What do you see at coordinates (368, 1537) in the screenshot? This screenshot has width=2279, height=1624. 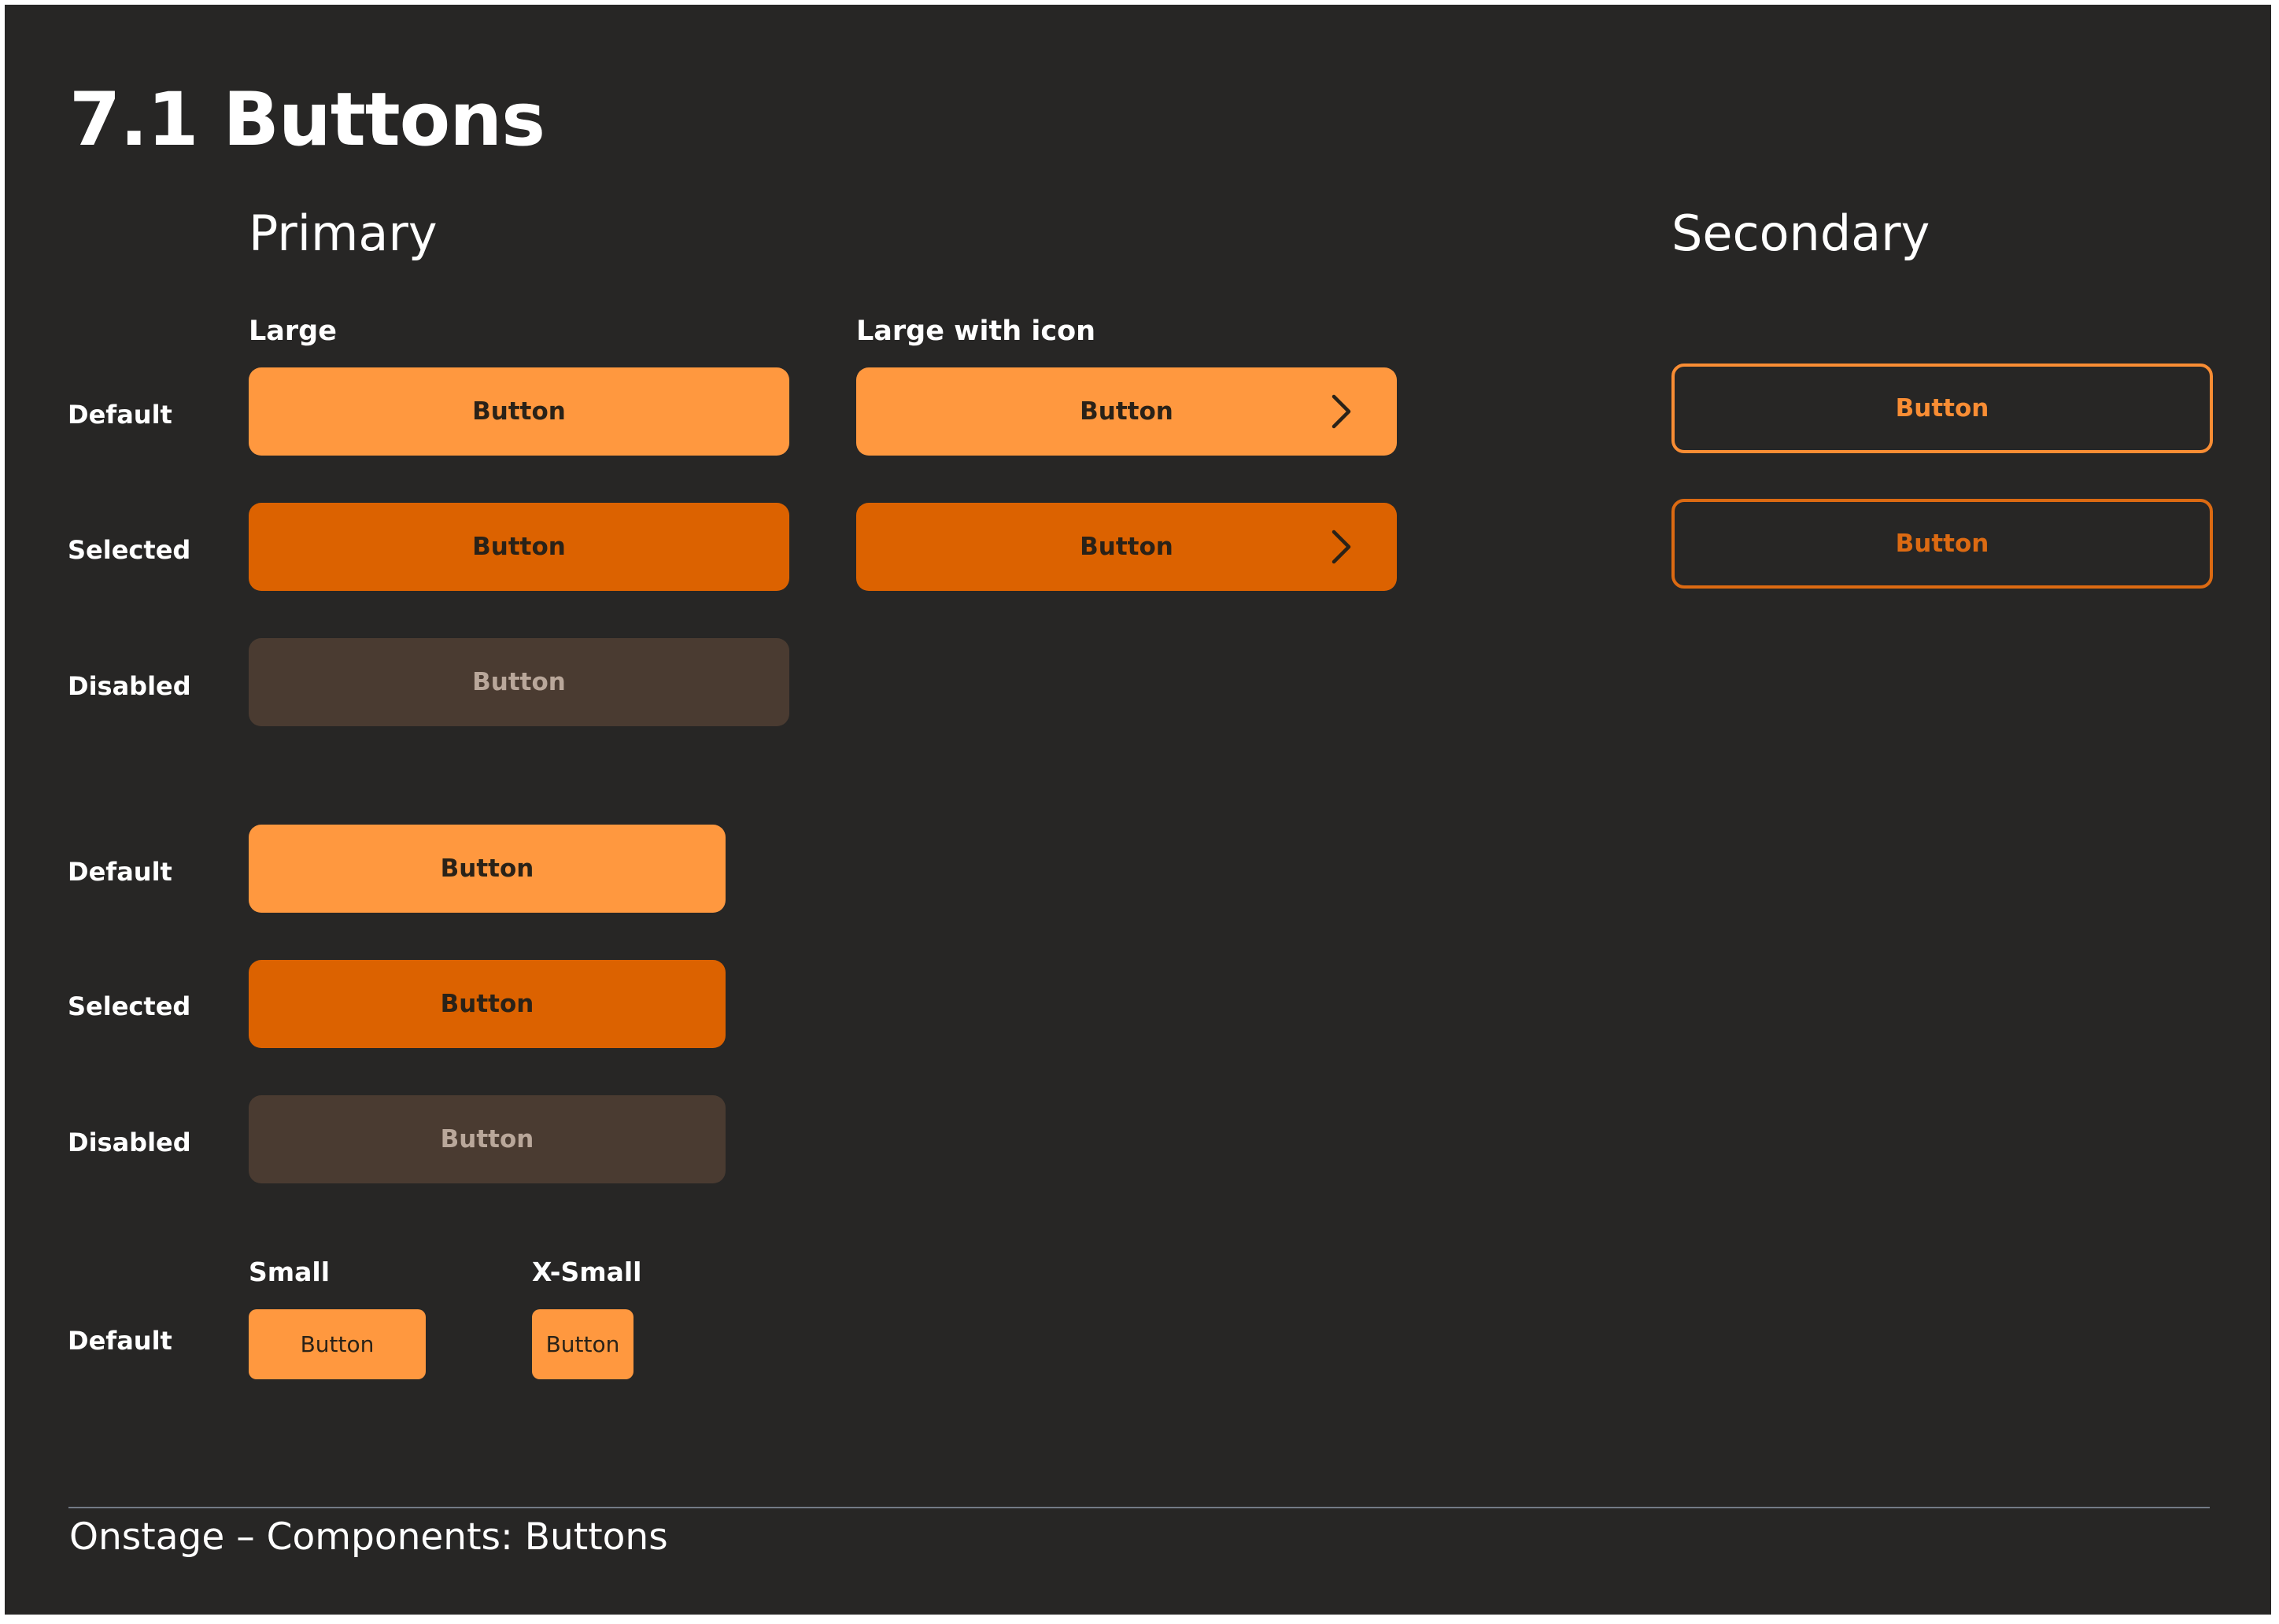 I see `footer-caption: Onstage – Components: Buttons` at bounding box center [368, 1537].